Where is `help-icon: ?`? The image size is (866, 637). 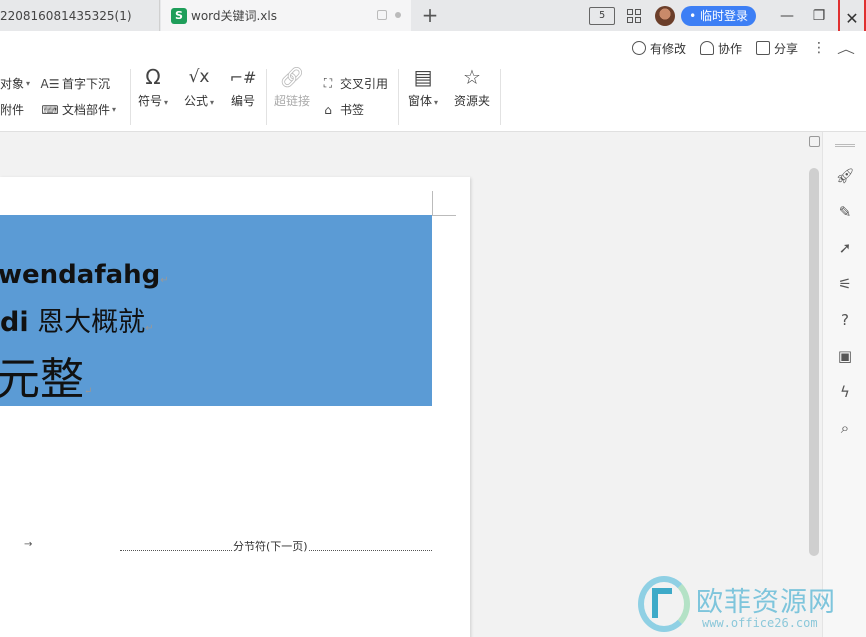
help-icon: ? is located at coordinates (845, 320).